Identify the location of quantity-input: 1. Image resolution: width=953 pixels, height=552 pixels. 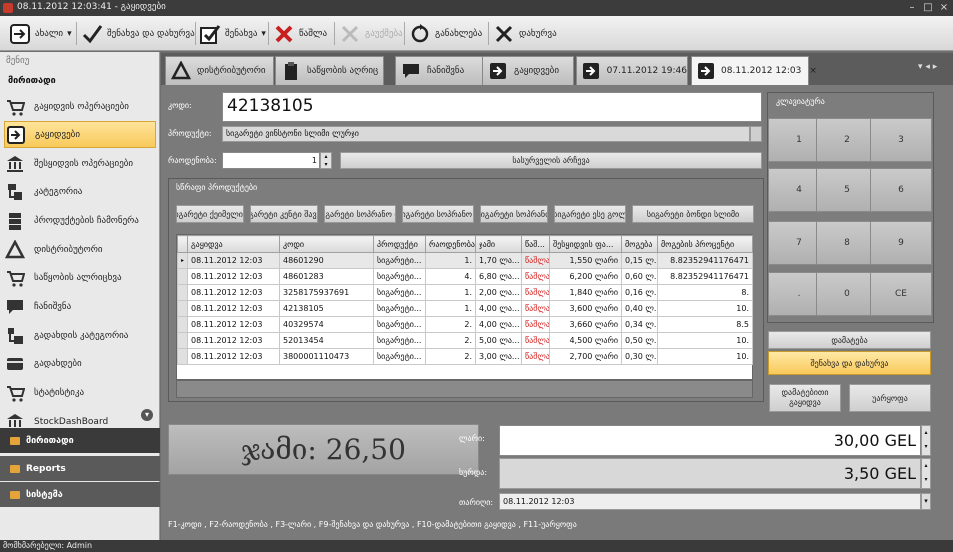
(271, 160).